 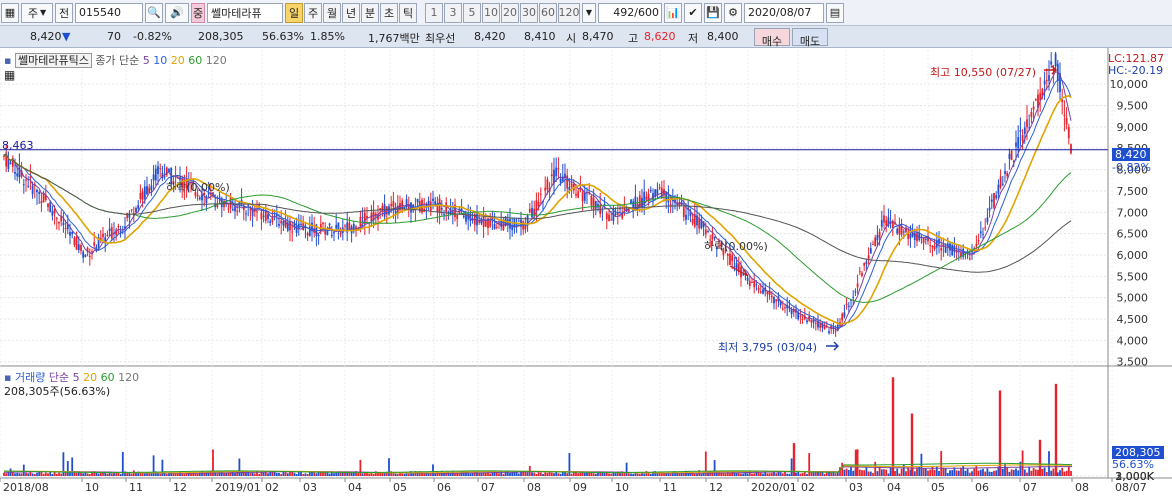 I want to click on check-chart-icon: ✔, so click(x=693, y=12).